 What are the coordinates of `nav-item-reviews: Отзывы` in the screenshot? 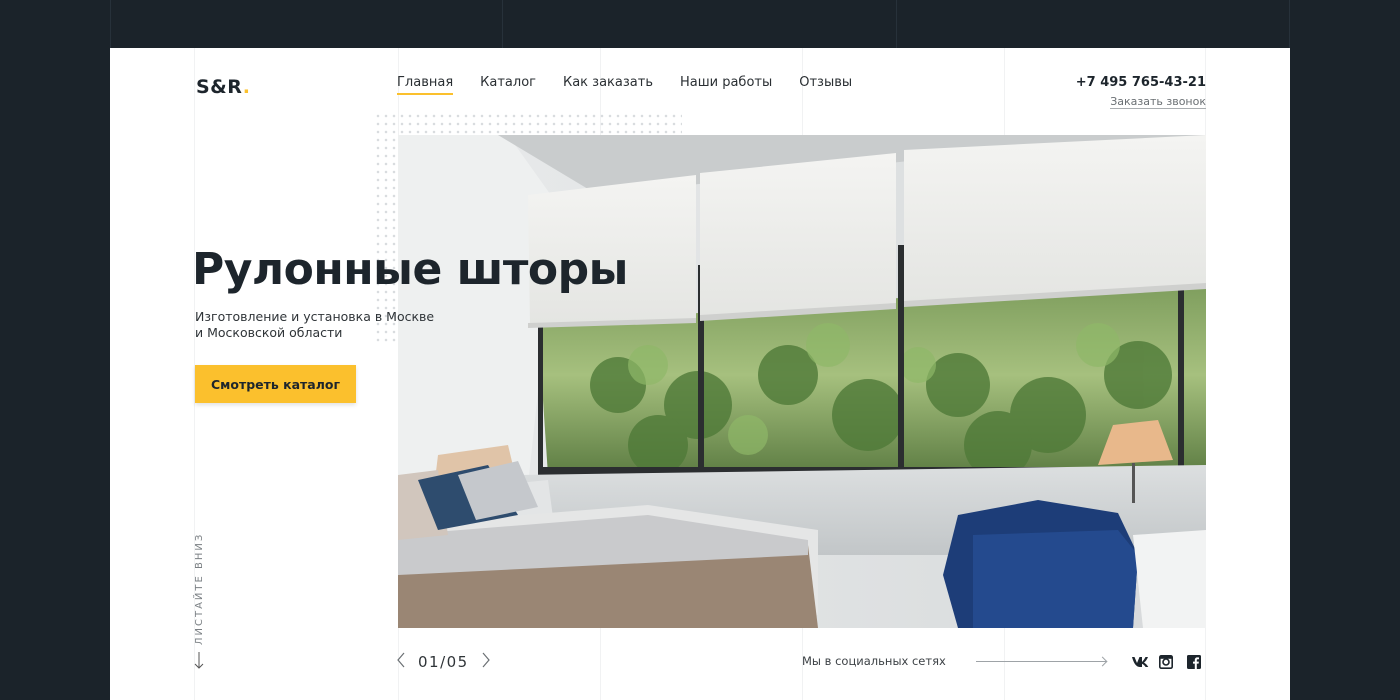 It's located at (825, 85).